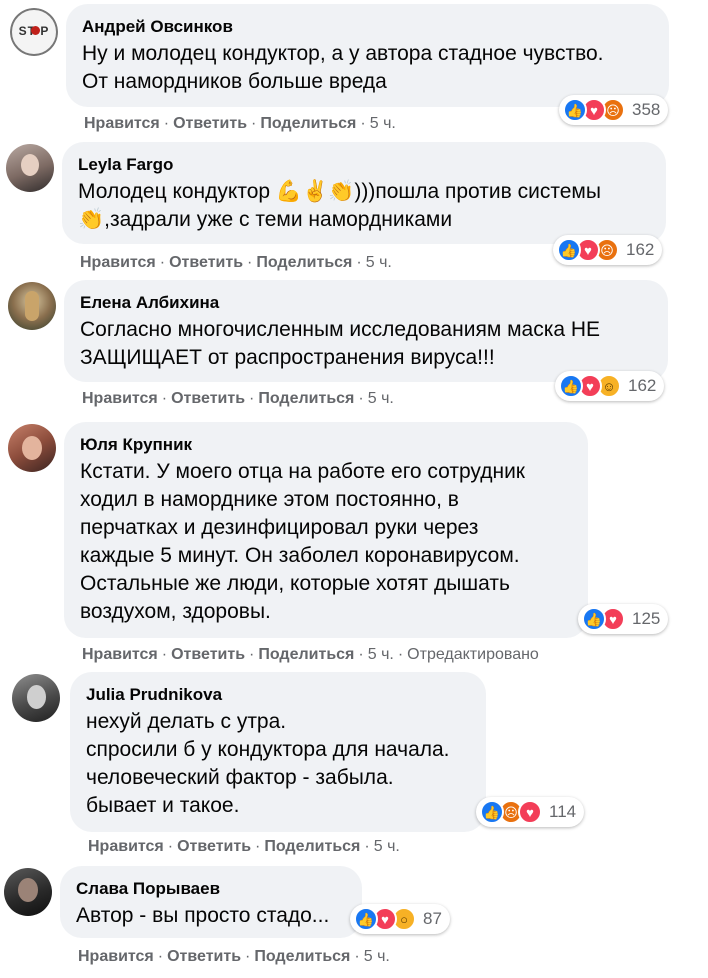 The width and height of the screenshot is (708, 978). What do you see at coordinates (563, 811) in the screenshot?
I see `reaction-count: 114` at bounding box center [563, 811].